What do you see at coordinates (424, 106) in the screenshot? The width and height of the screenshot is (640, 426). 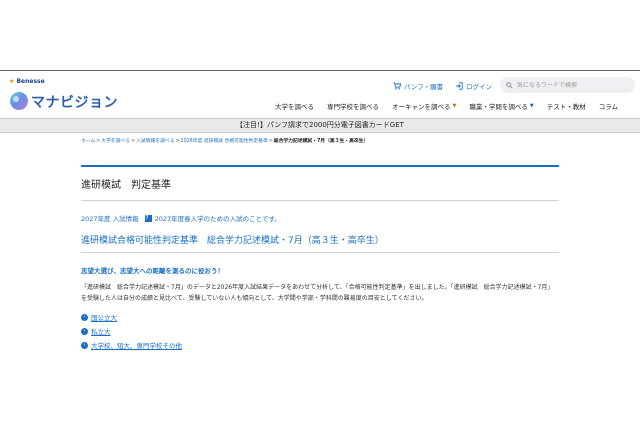 I see `nav-item-open-campus: オーキャンを調べる ▼` at bounding box center [424, 106].